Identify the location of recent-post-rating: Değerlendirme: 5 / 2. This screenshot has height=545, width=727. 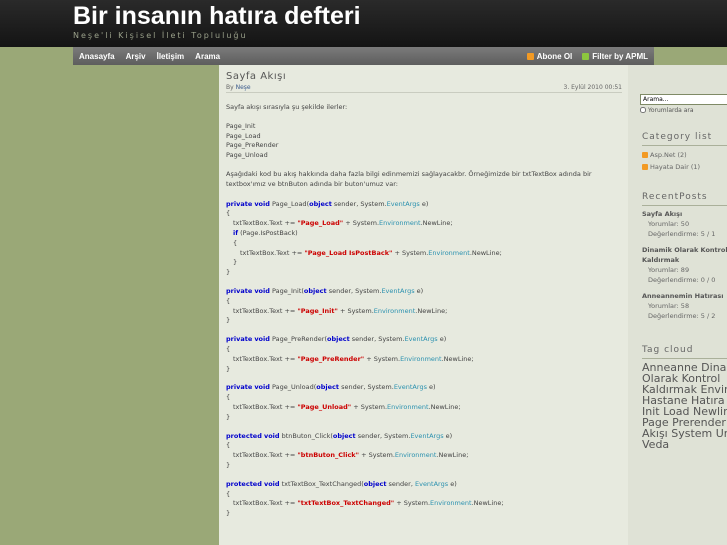
(682, 316).